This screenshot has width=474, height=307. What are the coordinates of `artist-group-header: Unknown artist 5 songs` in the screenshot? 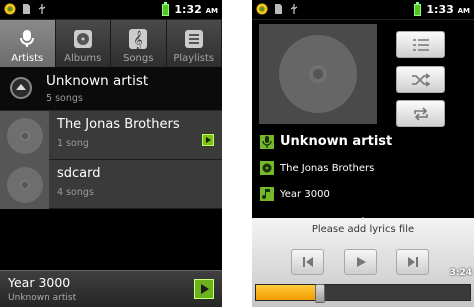 It's located at (111, 89).